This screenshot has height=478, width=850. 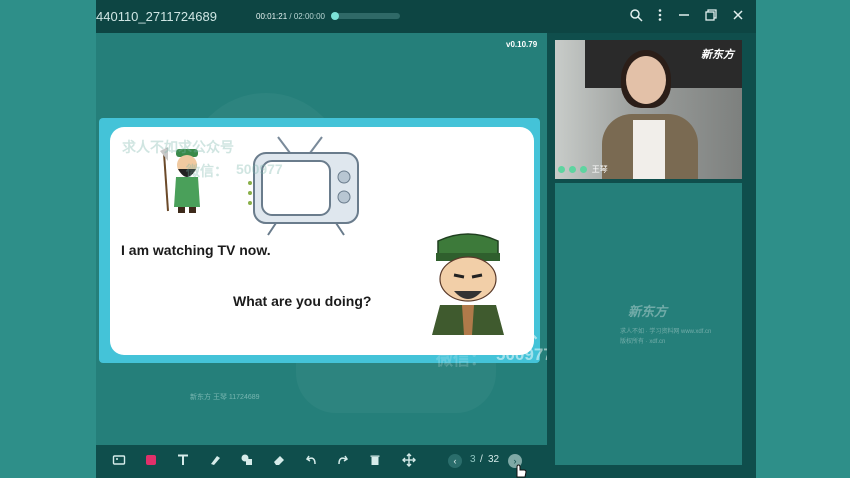 What do you see at coordinates (311, 461) in the screenshot?
I see `undo-icon` at bounding box center [311, 461].